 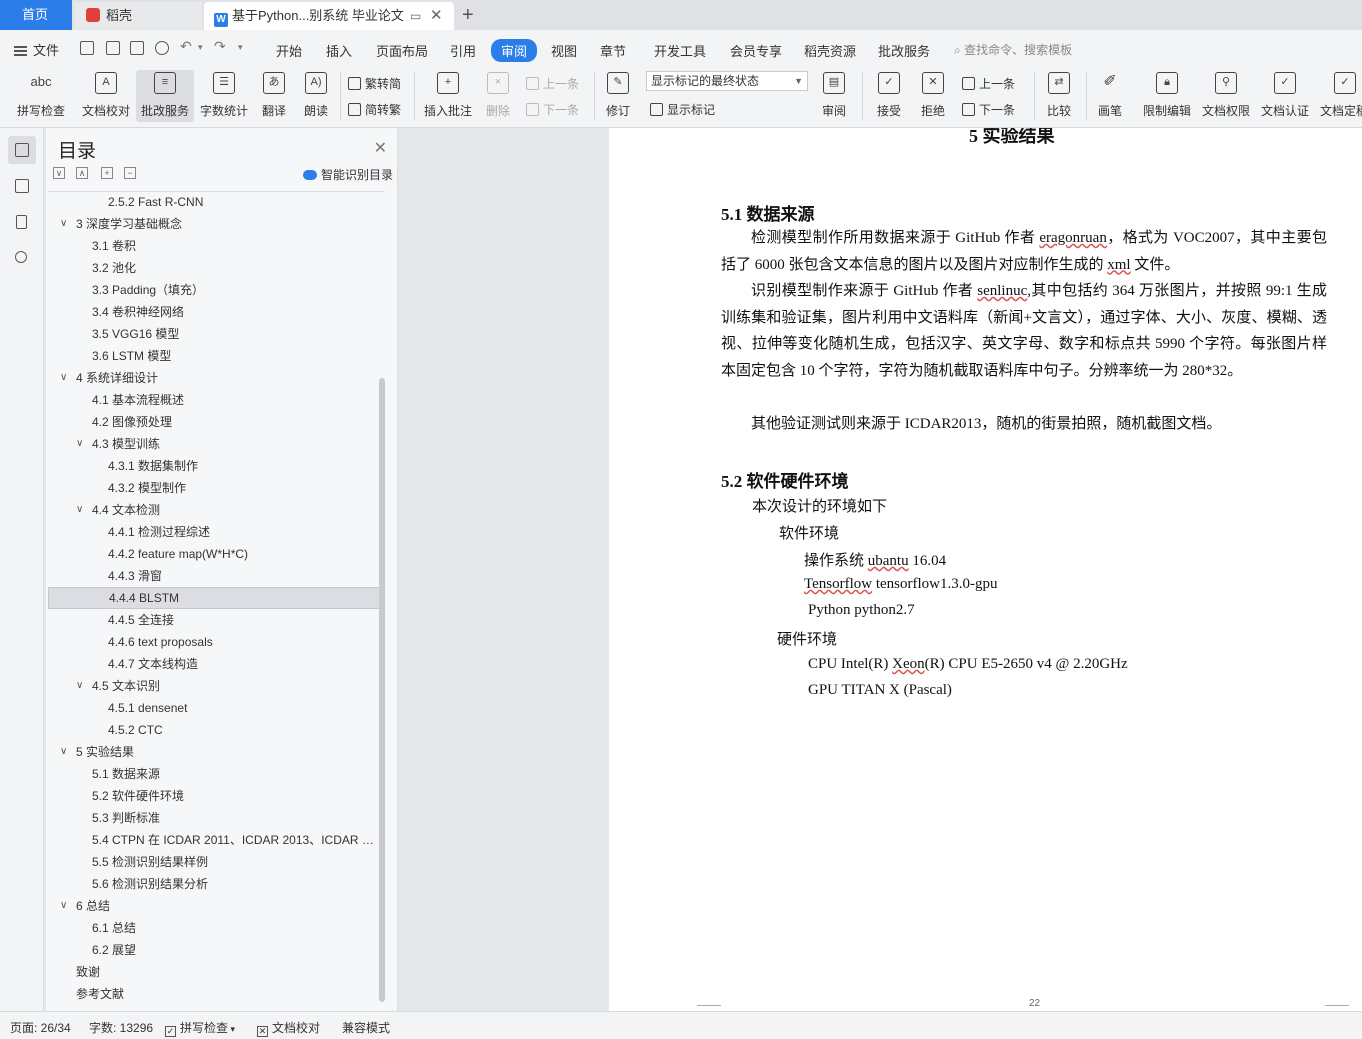 What do you see at coordinates (214, 466) in the screenshot?
I see `toc-item: 4.3.1 数据集制作` at bounding box center [214, 466].